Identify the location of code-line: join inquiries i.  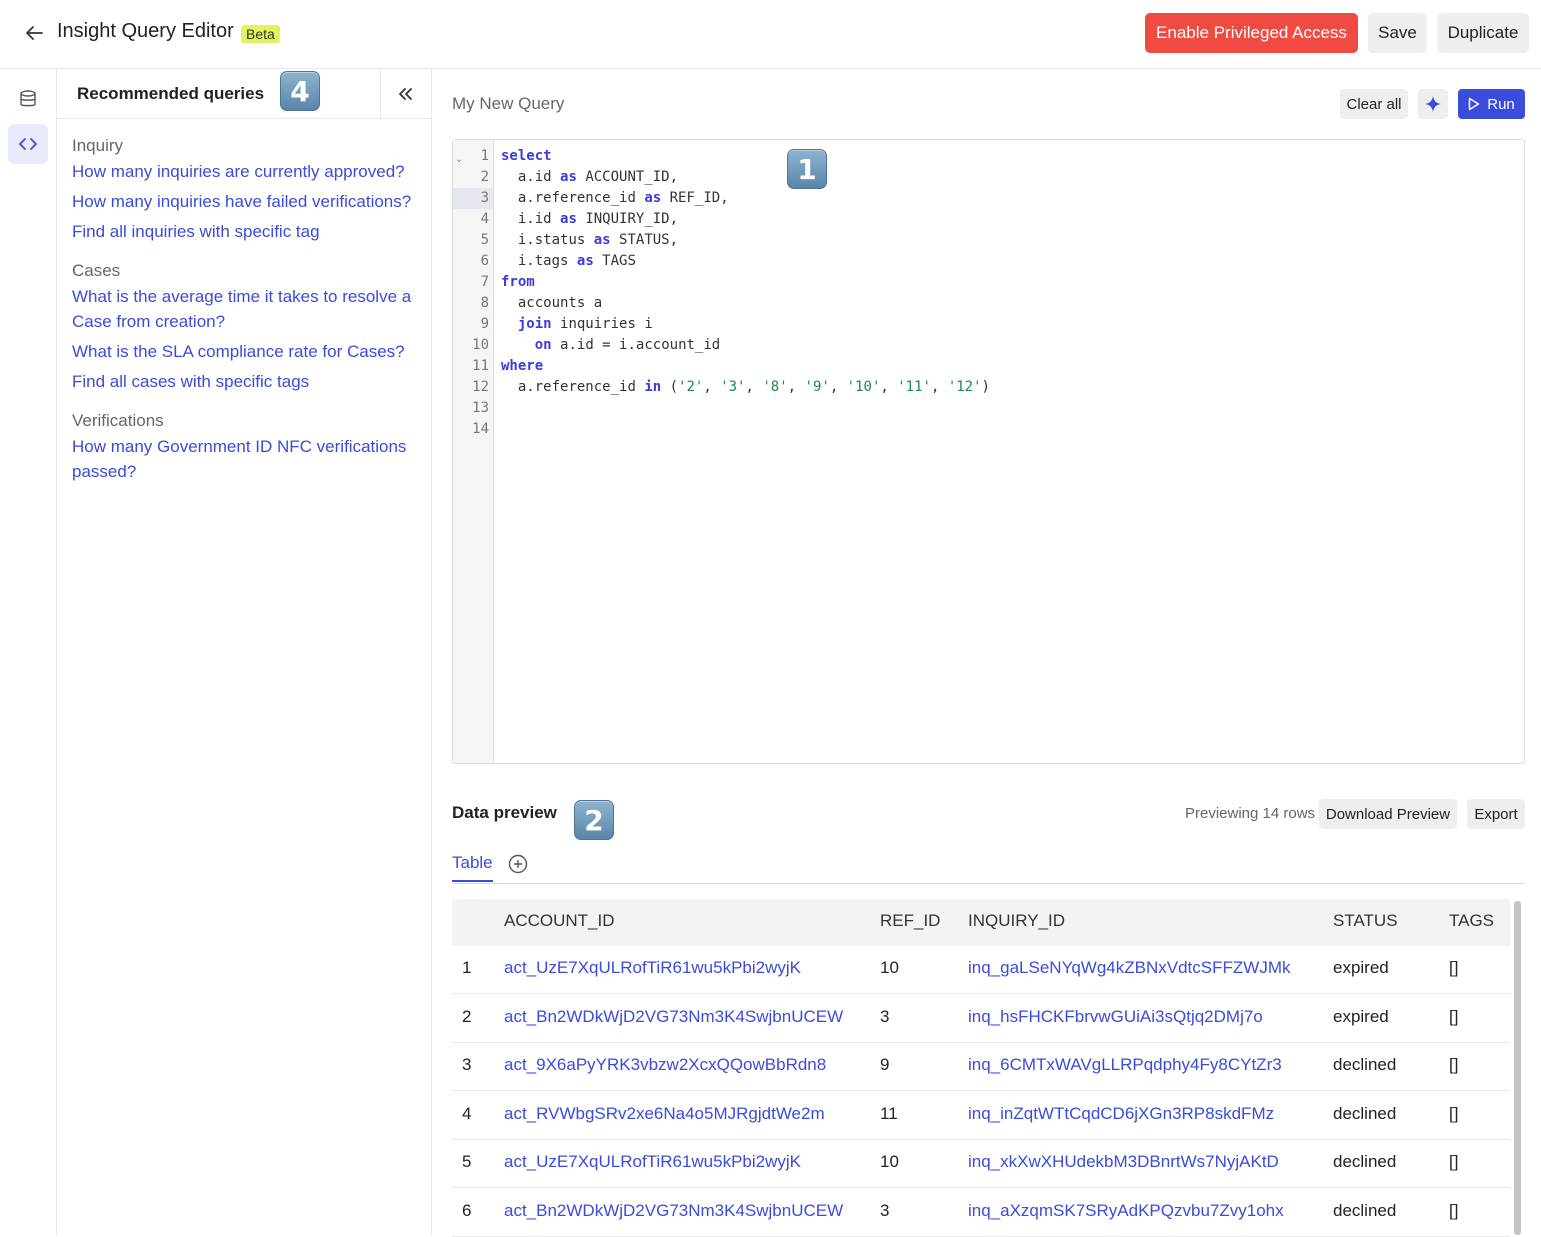
(577, 324).